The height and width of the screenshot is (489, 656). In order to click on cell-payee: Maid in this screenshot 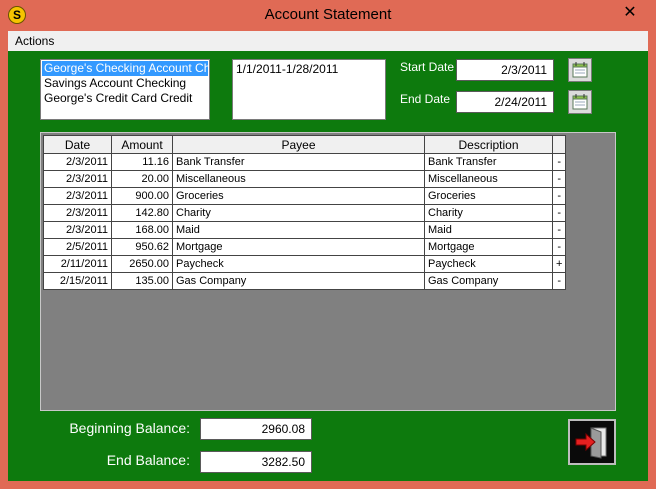, I will do `click(298, 230)`.